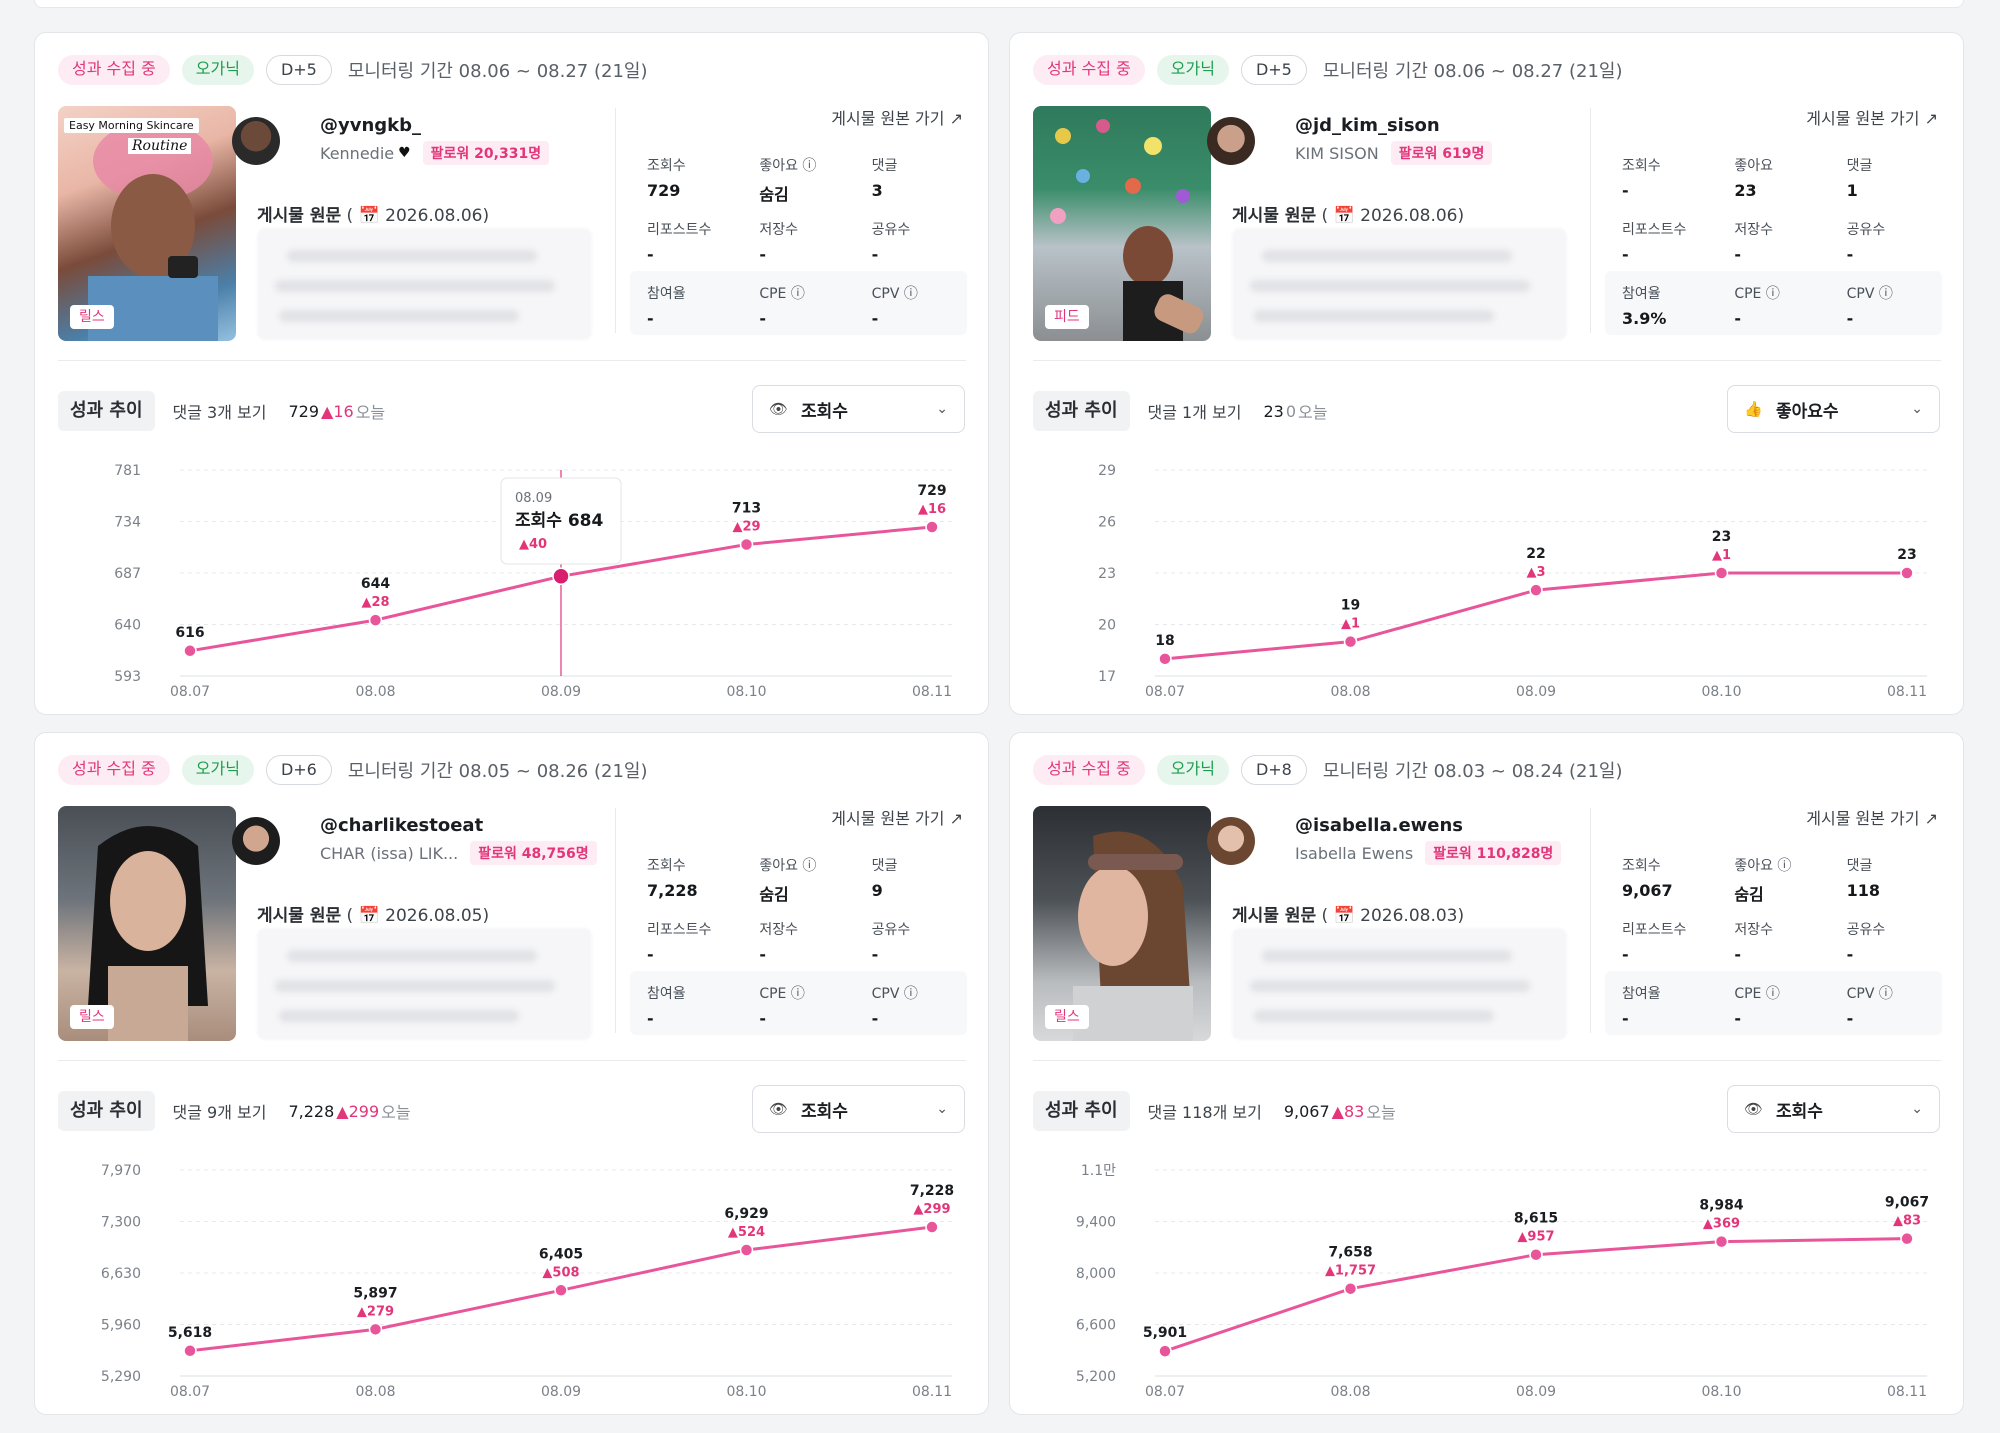 This screenshot has height=1433, width=2000. Describe the element at coordinates (497, 771) in the screenshot. I see `monitoring-period: 모니터링 기간 08.05 ~ 08.26 (21일)` at that location.